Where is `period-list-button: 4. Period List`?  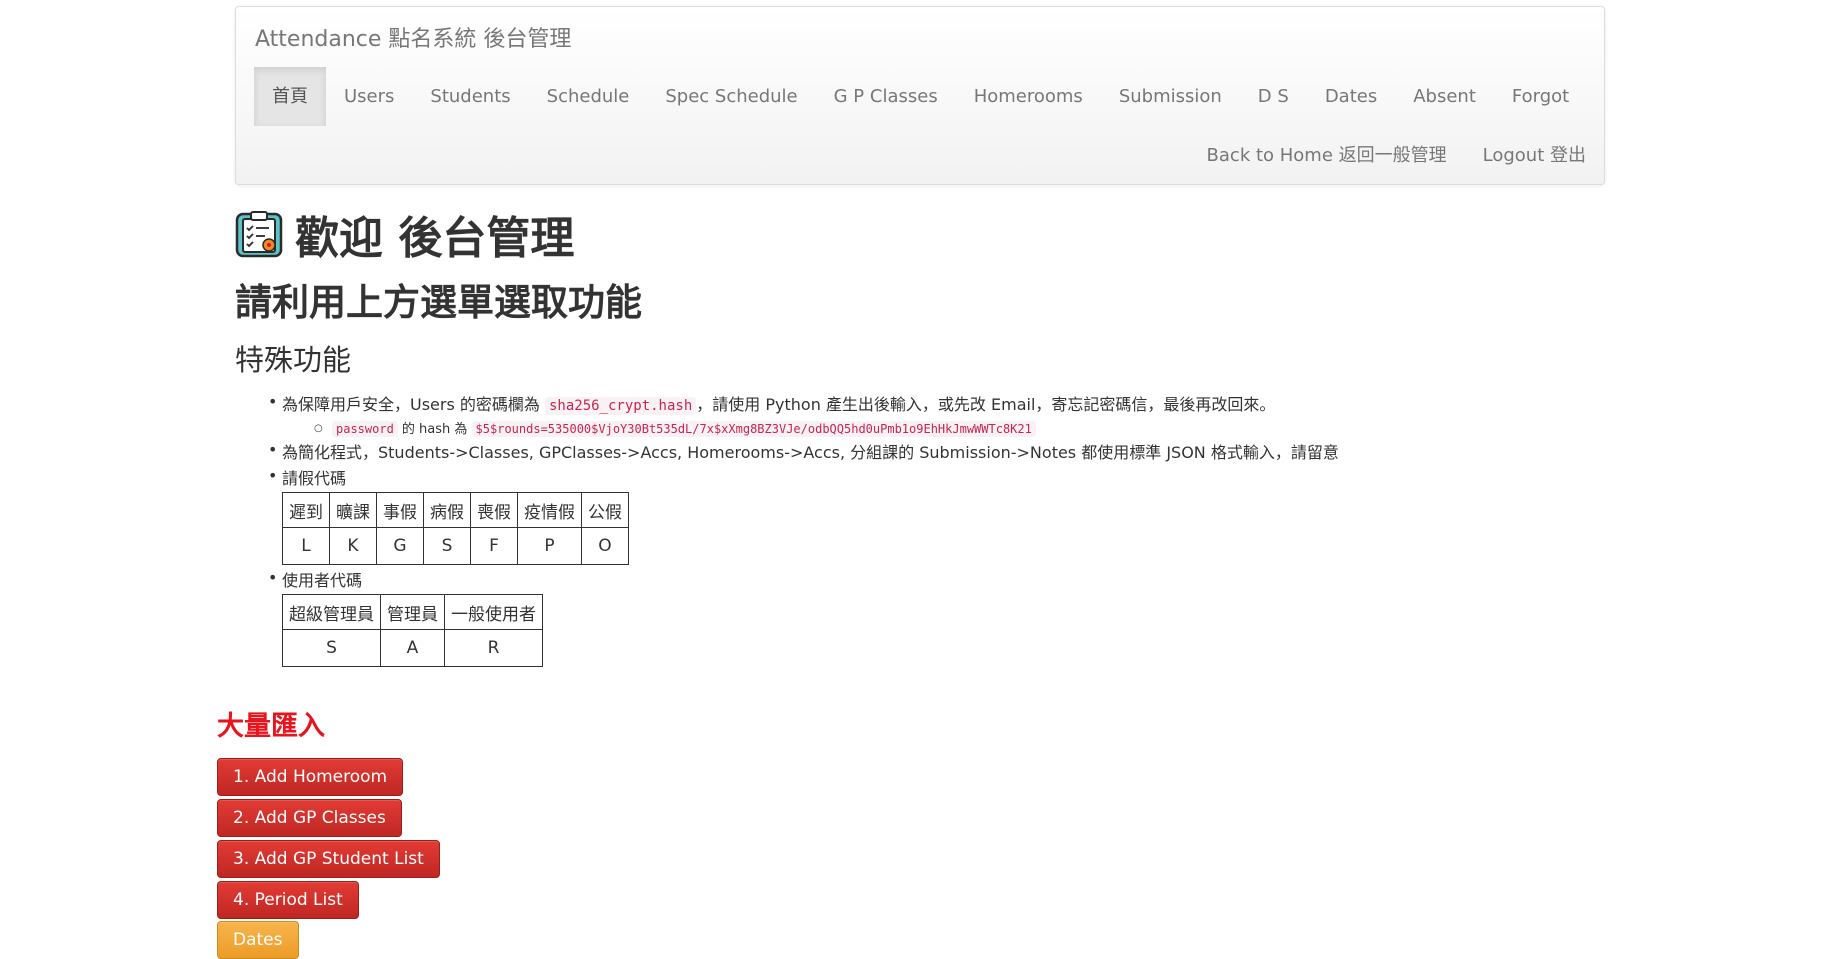
period-list-button: 4. Period List is located at coordinates (288, 900).